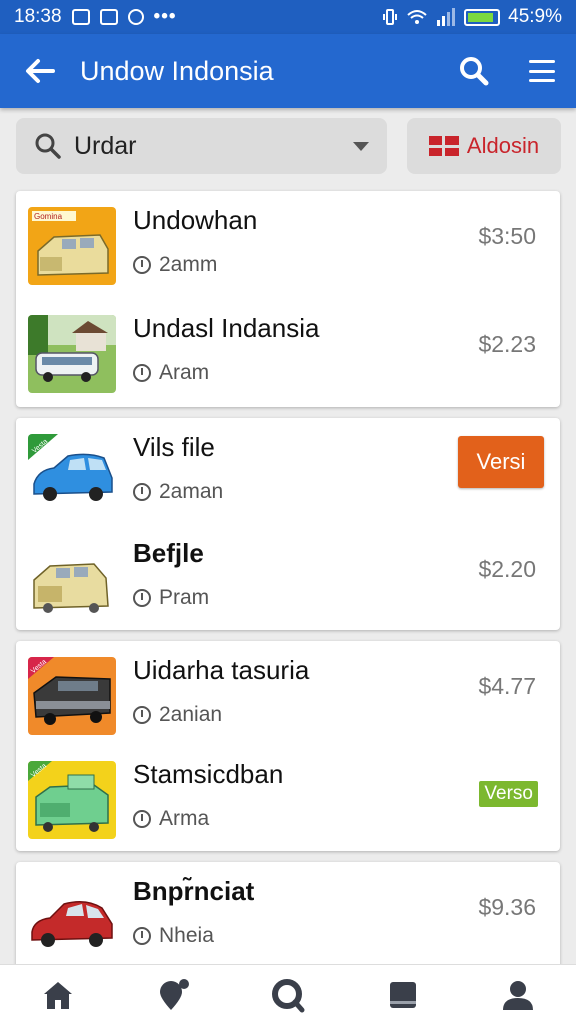 This screenshot has height=1024, width=576. Describe the element at coordinates (184, 372) in the screenshot. I see `item-meta-text: Aram` at that location.